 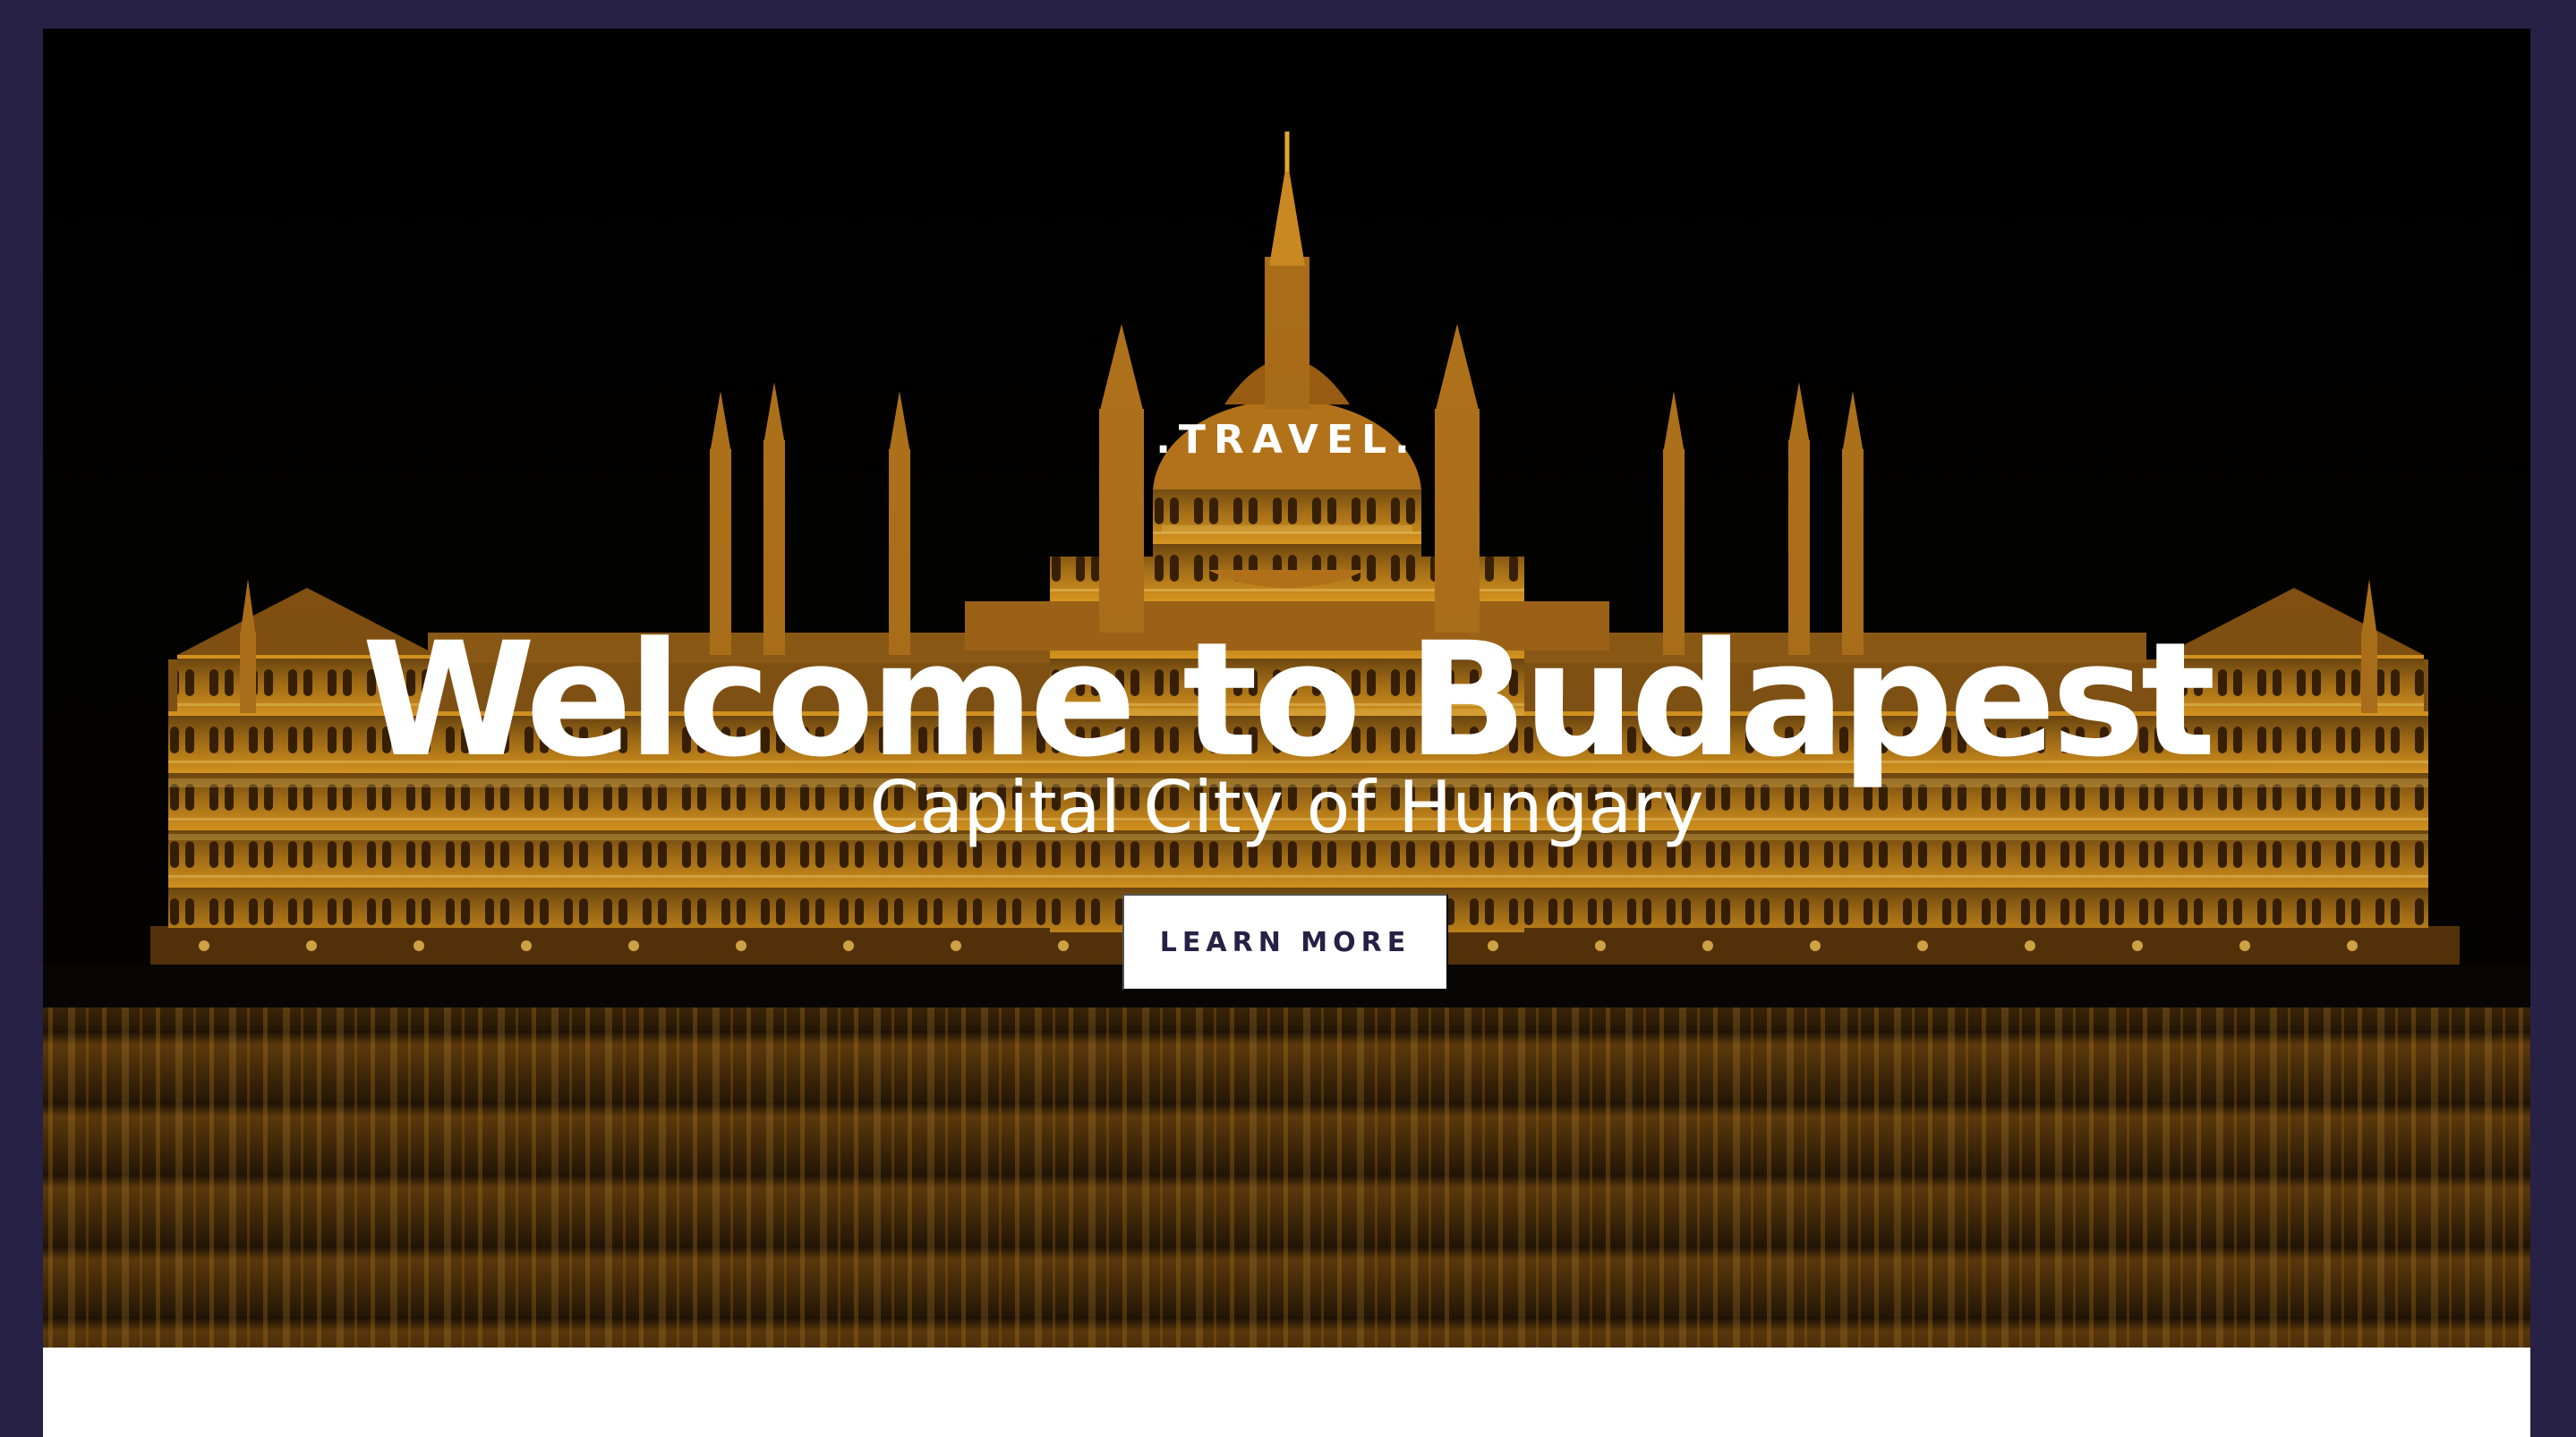 What do you see at coordinates (1285, 942) in the screenshot?
I see `learn-more-button: LEARN MORE` at bounding box center [1285, 942].